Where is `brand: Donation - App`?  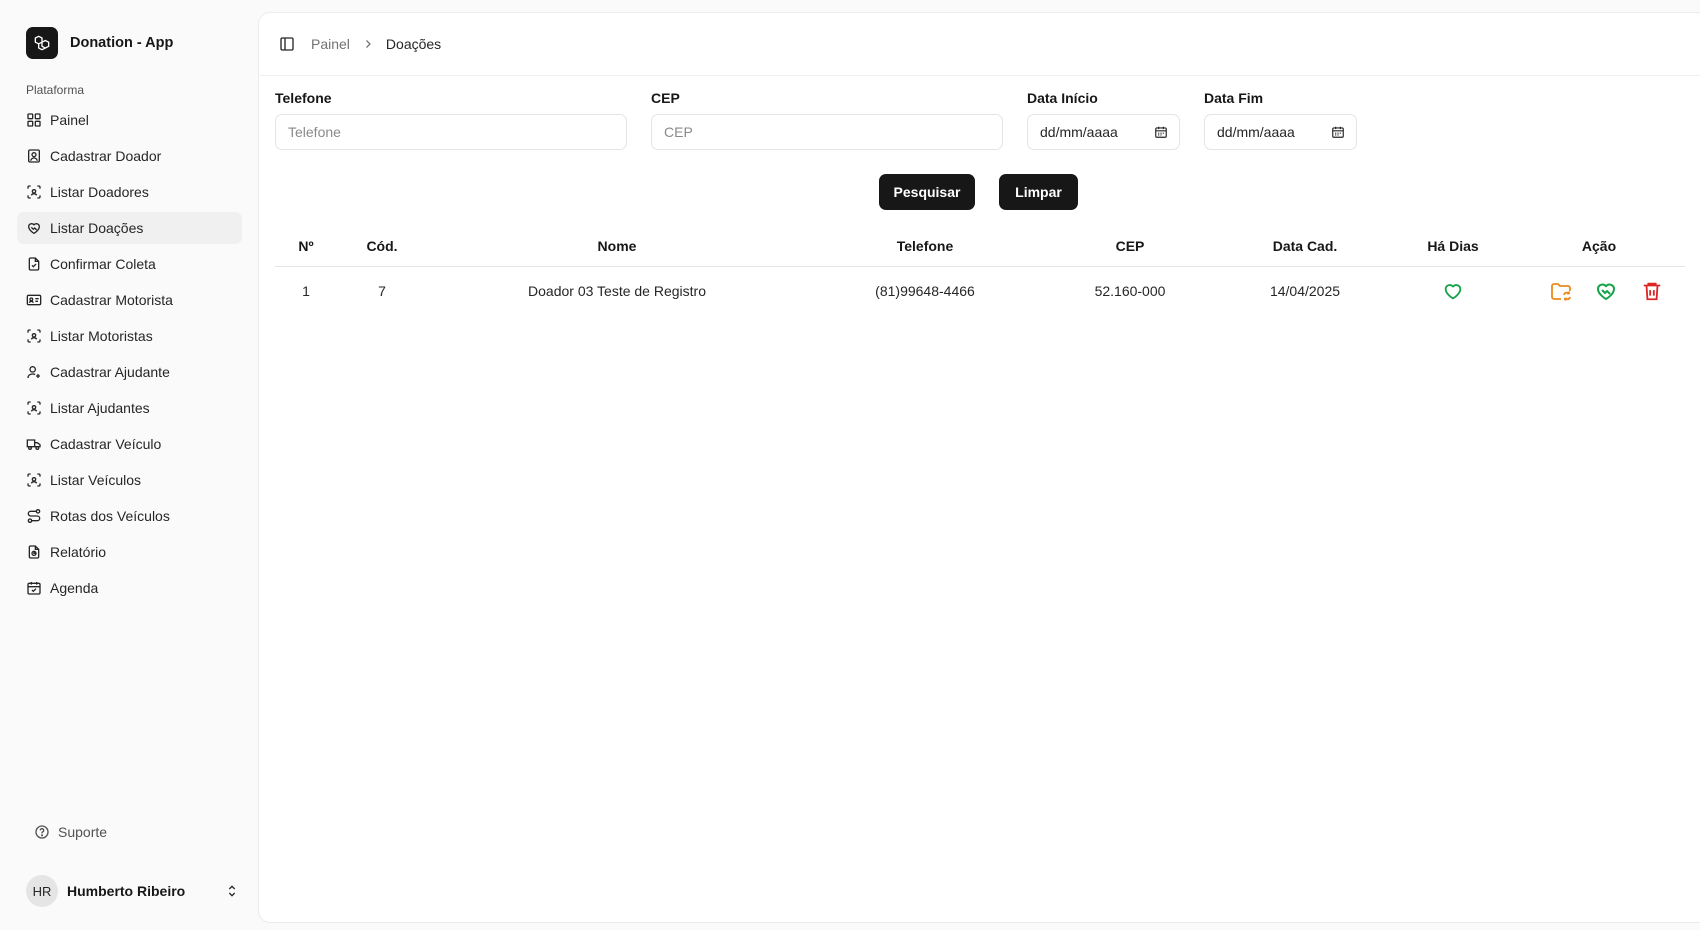
brand: Donation - App is located at coordinates (99, 43).